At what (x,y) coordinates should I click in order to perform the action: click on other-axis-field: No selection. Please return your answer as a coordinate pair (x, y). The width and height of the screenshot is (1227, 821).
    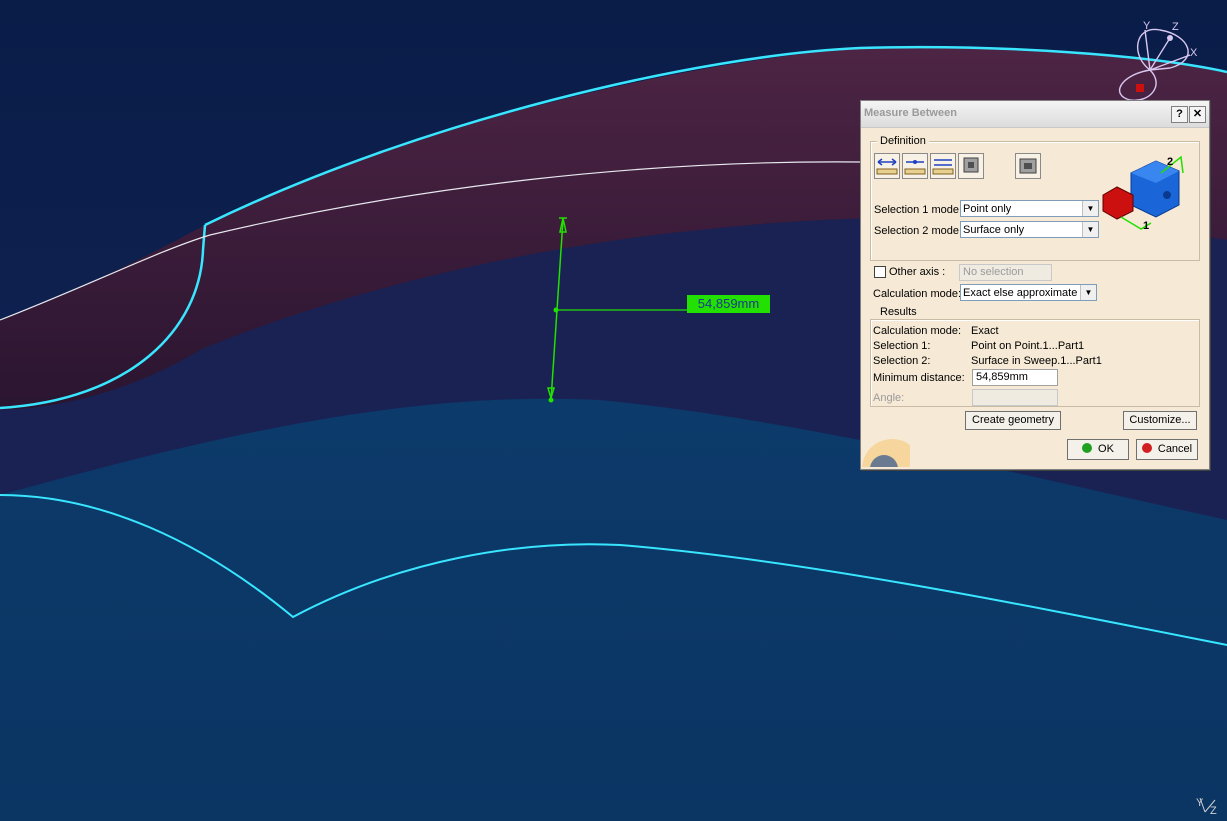
    Looking at the image, I should click on (1005, 272).